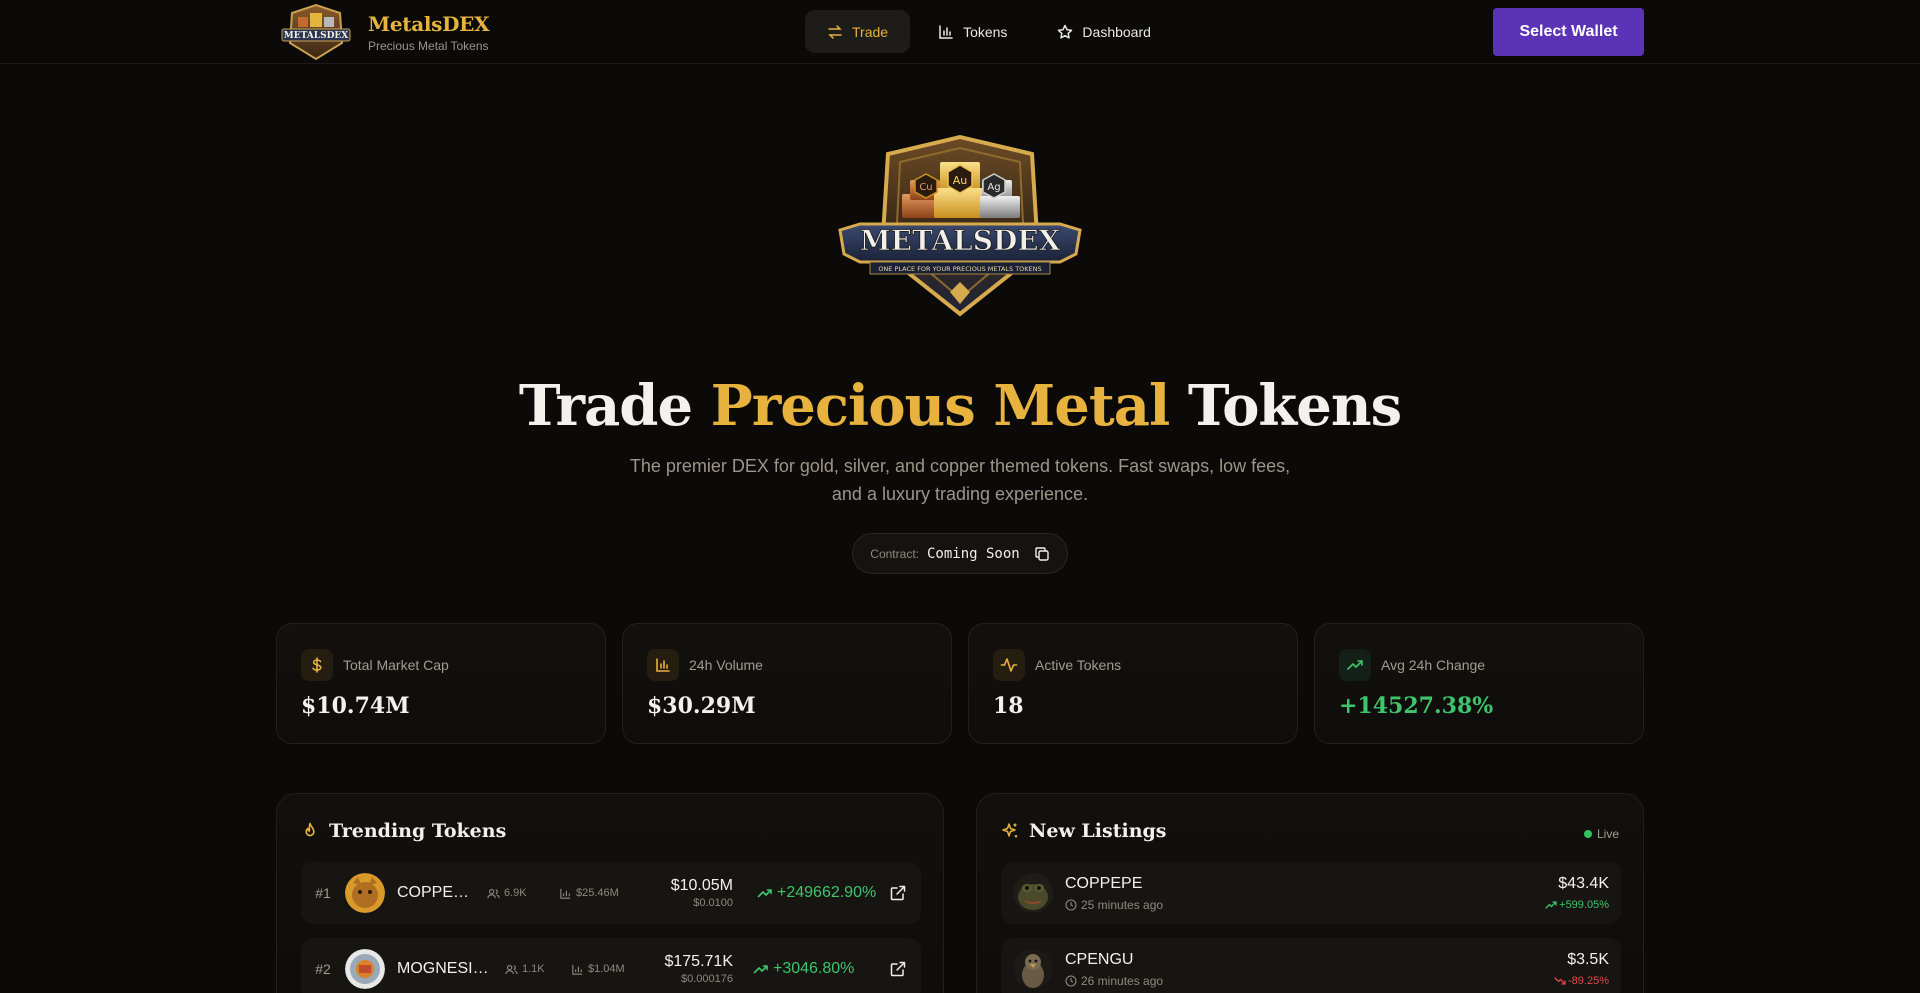  I want to click on nav-trade: Trade, so click(858, 31).